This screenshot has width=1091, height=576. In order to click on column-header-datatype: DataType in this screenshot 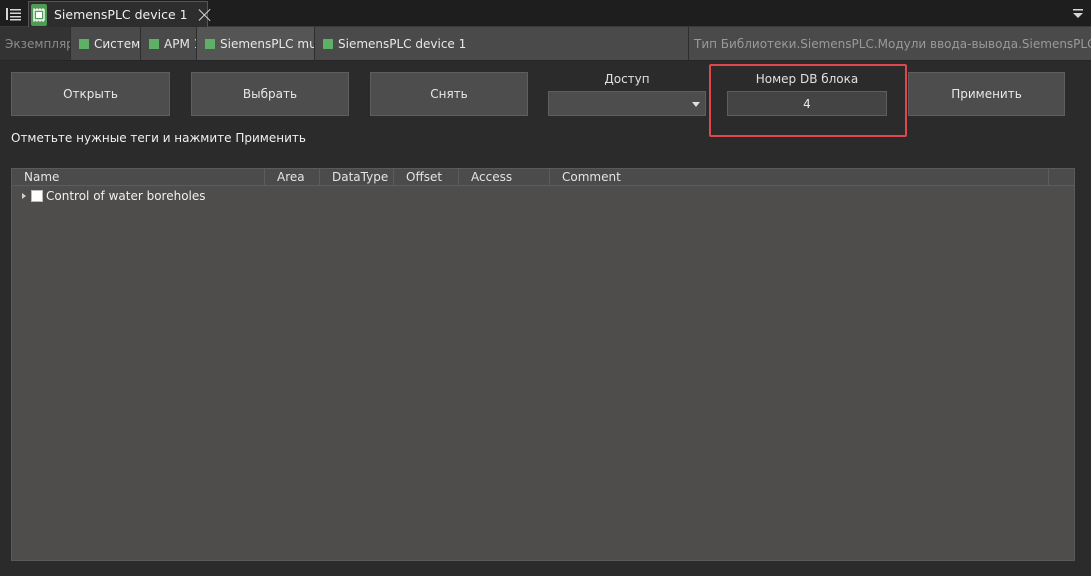, I will do `click(357, 177)`.